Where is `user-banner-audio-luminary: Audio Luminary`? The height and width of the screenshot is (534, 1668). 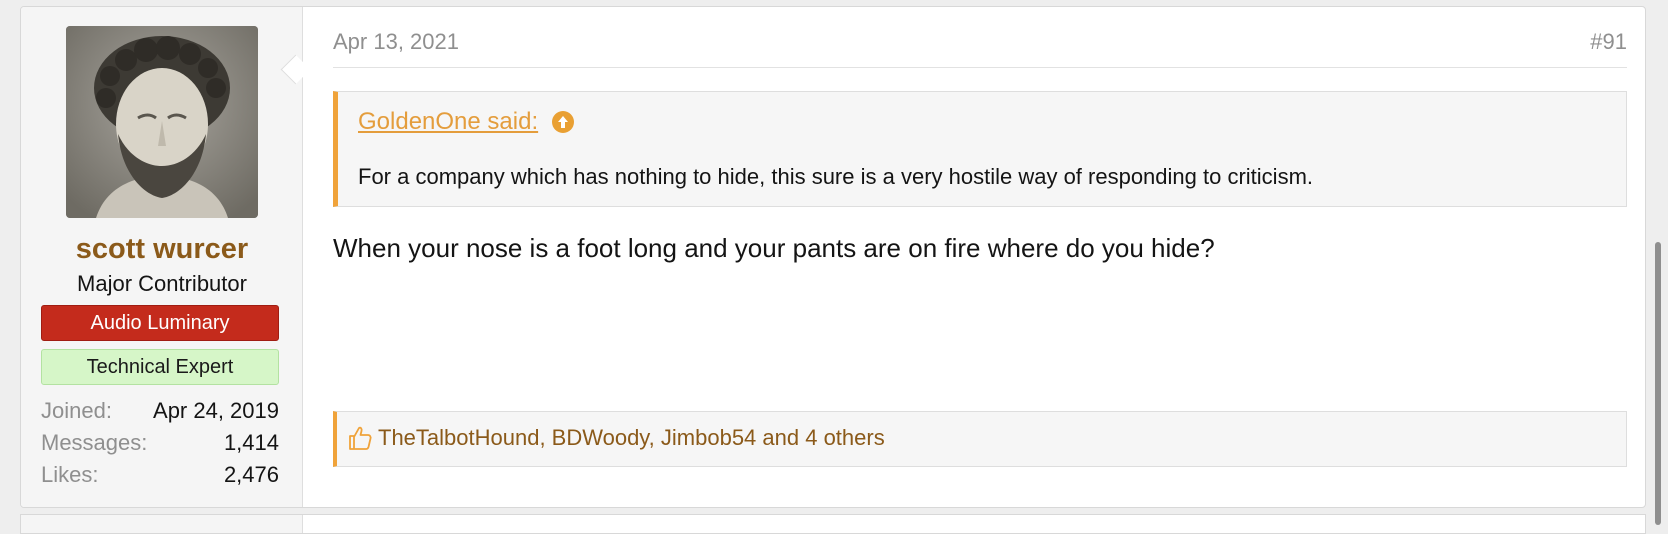
user-banner-audio-luminary: Audio Luminary is located at coordinates (160, 323).